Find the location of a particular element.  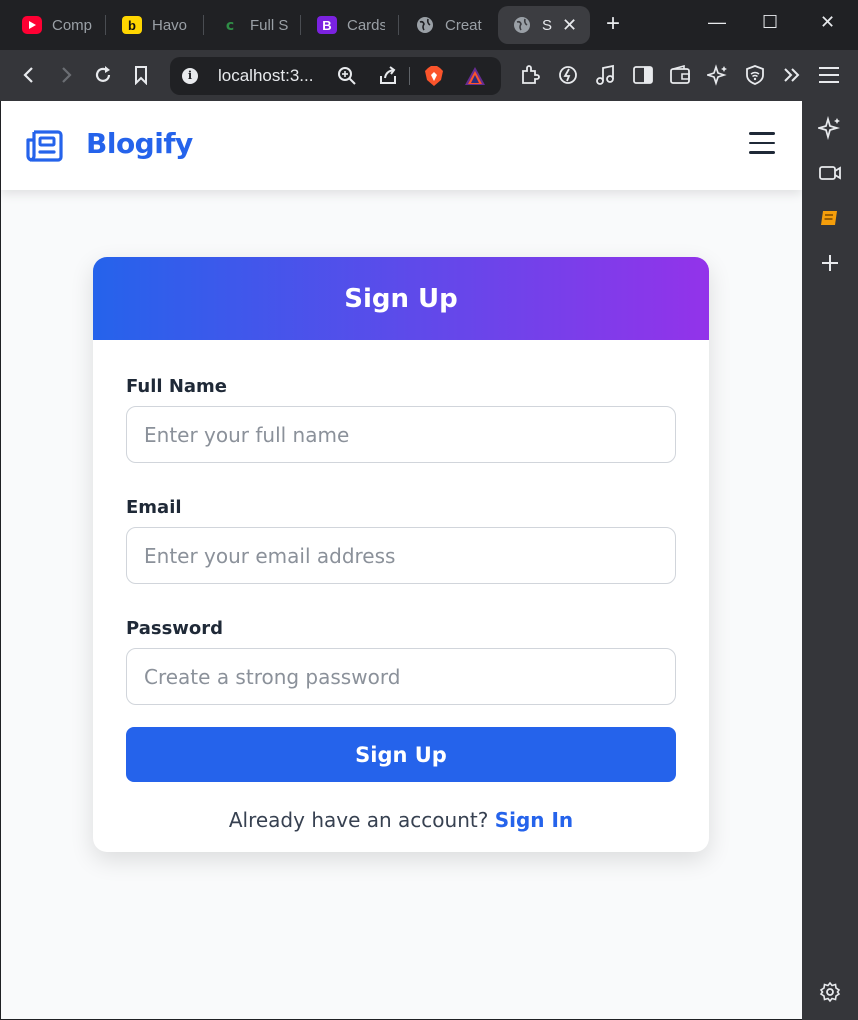

reload-icon is located at coordinates (103, 75).